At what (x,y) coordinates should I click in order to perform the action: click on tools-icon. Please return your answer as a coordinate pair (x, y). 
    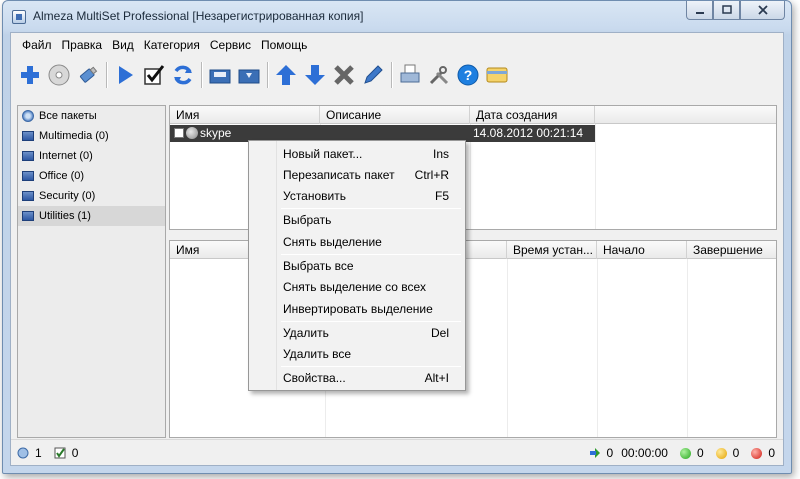
    Looking at the image, I should click on (439, 75).